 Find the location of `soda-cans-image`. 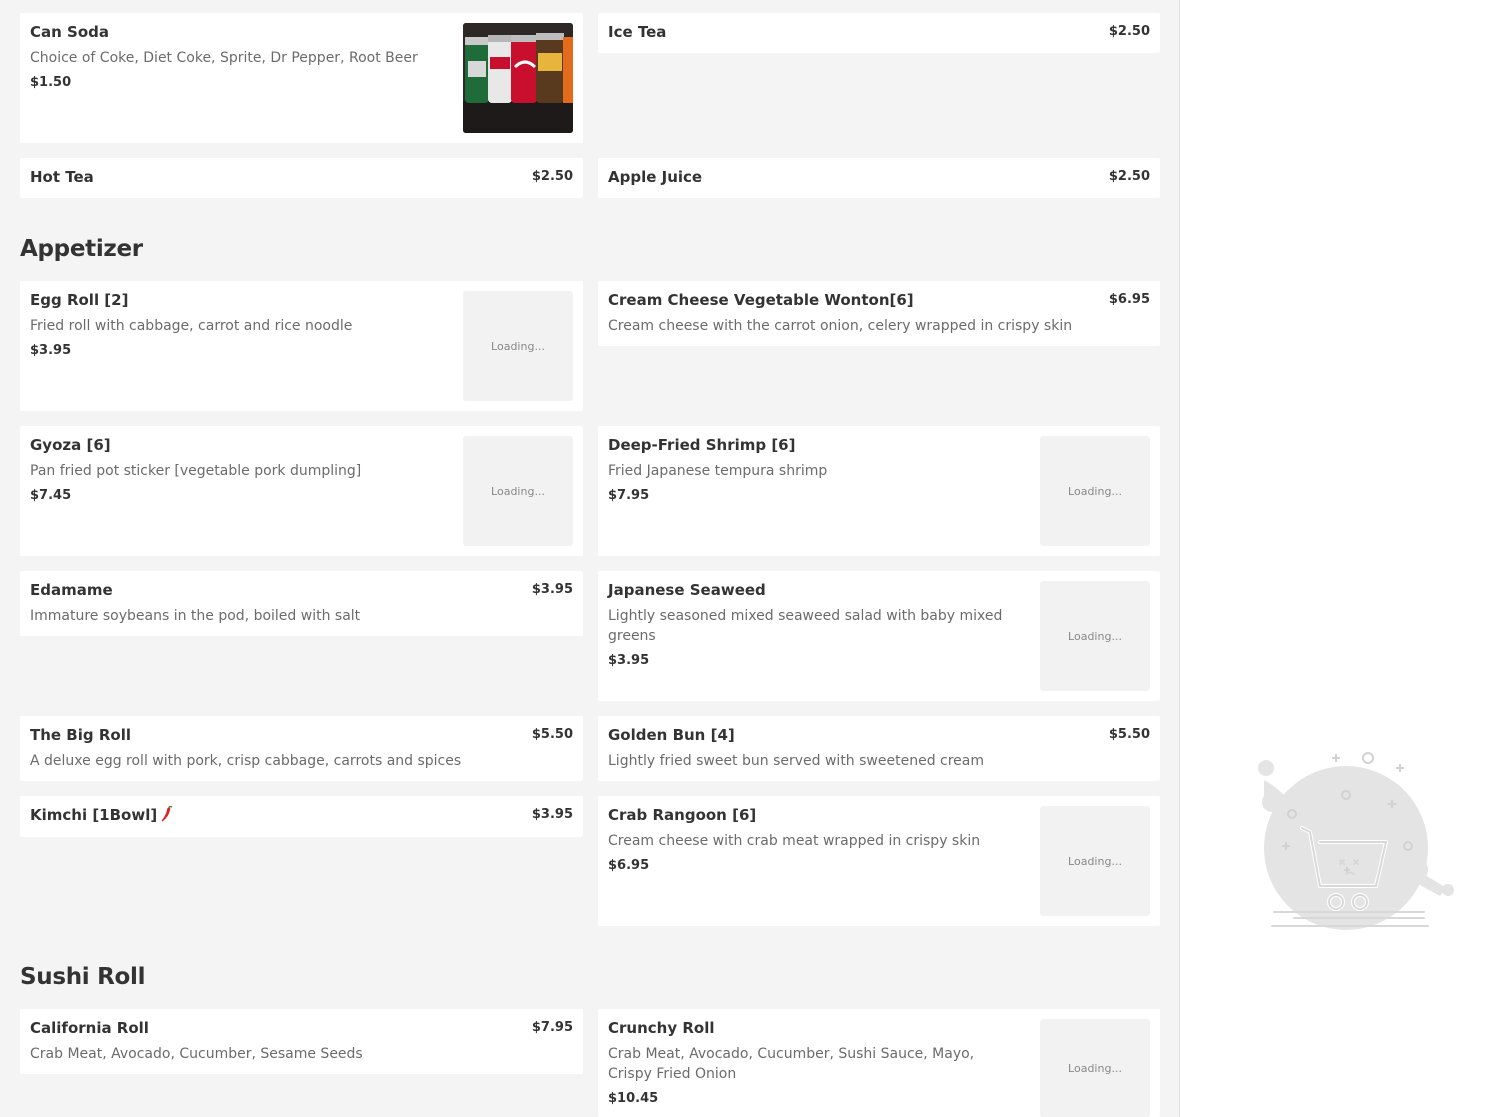

soda-cans-image is located at coordinates (518, 78).